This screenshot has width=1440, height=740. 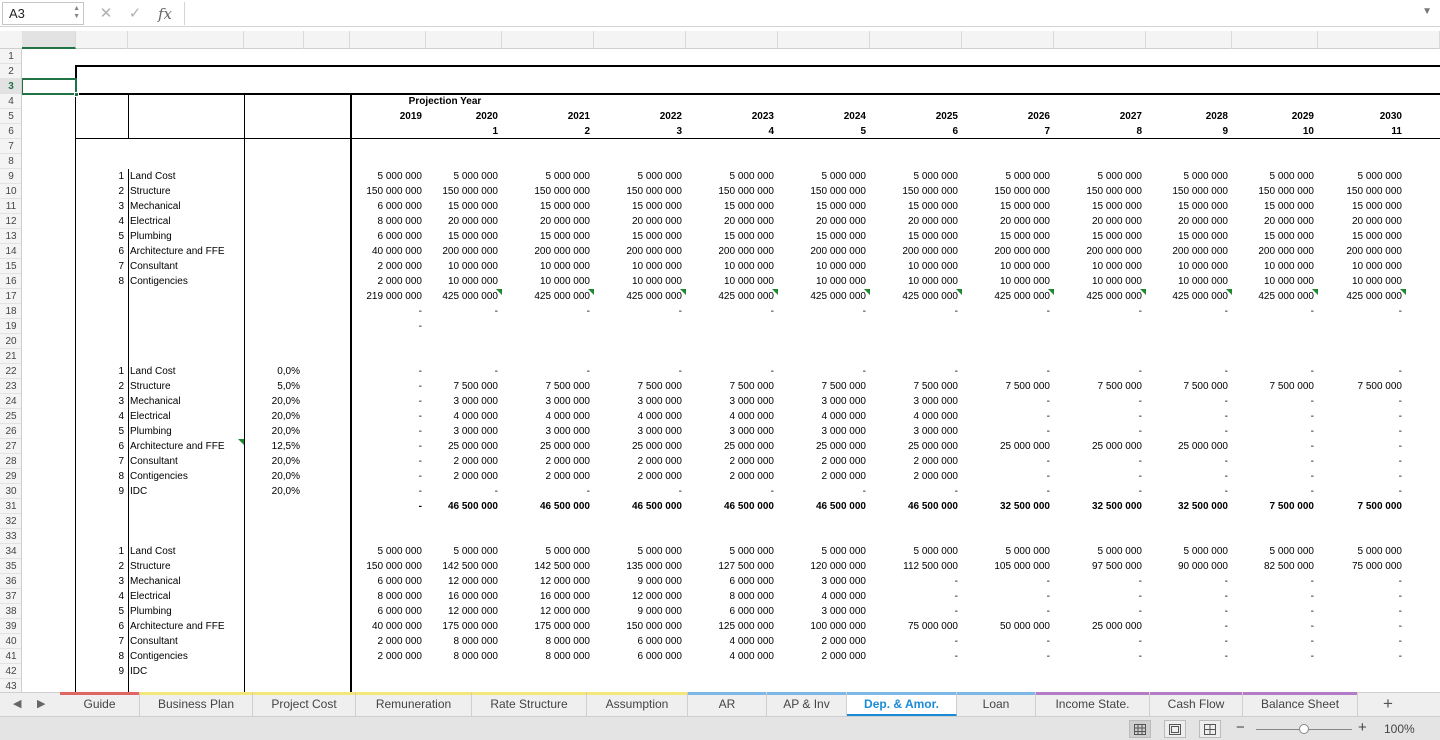 What do you see at coordinates (10, 566) in the screenshot?
I see `row-header: 35` at bounding box center [10, 566].